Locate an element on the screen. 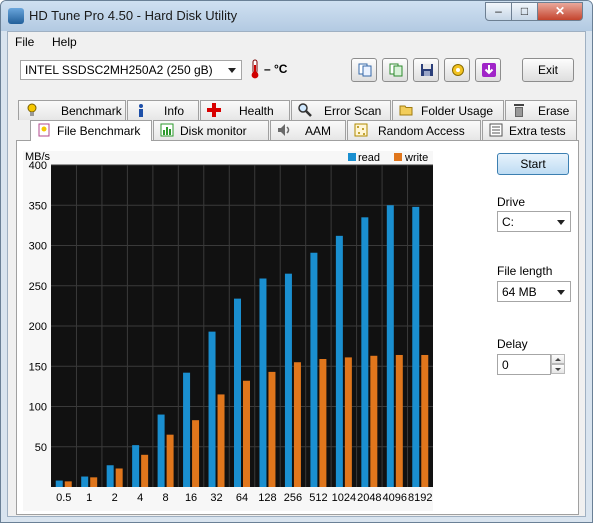 The width and height of the screenshot is (593, 523). drive-dropdown-value: INTEL SSDSC2MH250A2 (250 gB) is located at coordinates (119, 70).